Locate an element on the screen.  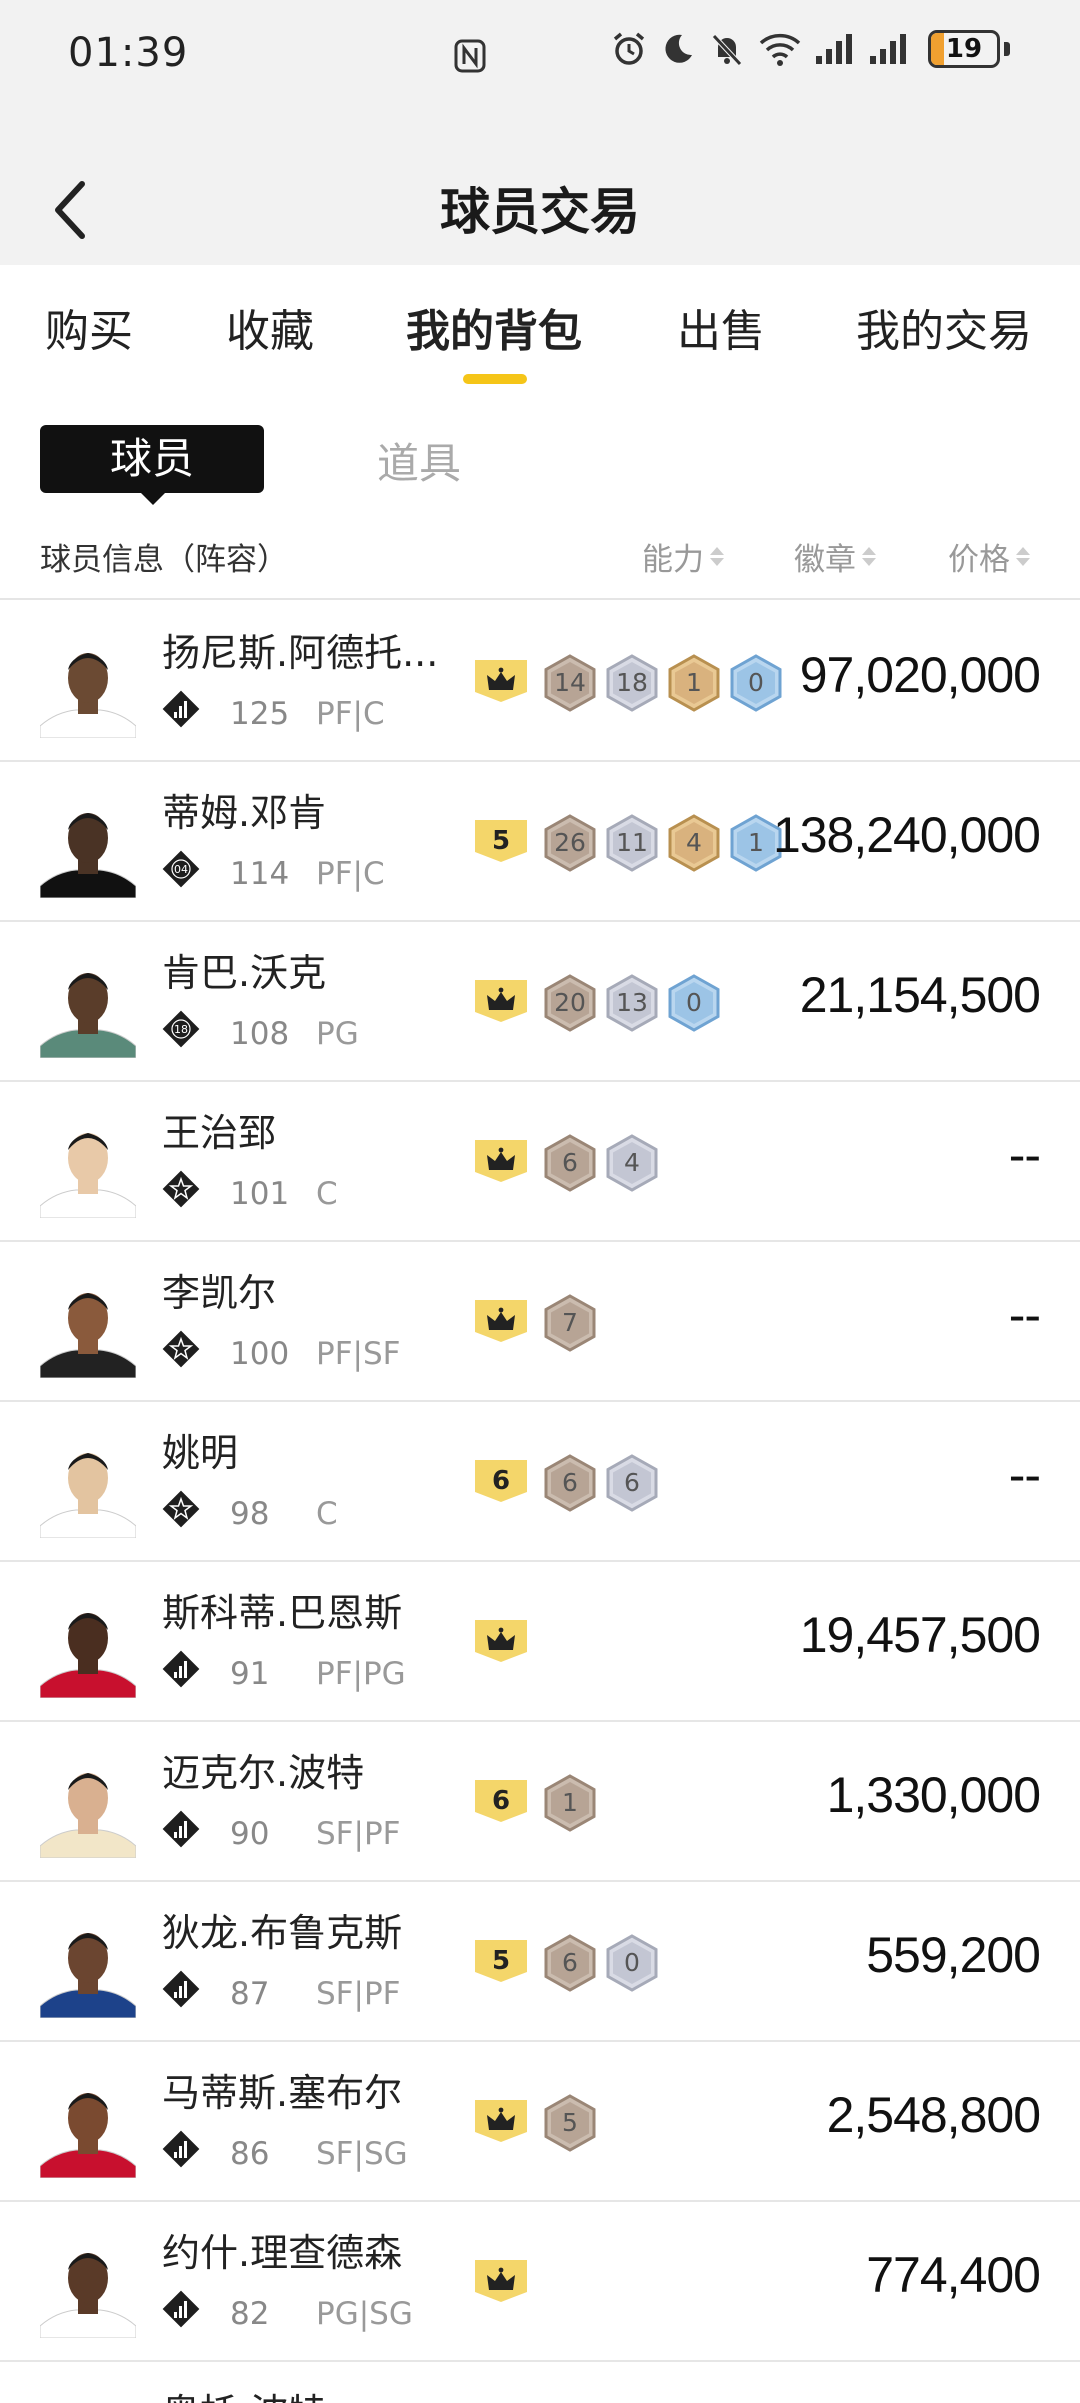
player-position: PG|SG is located at coordinates (364, 2314).